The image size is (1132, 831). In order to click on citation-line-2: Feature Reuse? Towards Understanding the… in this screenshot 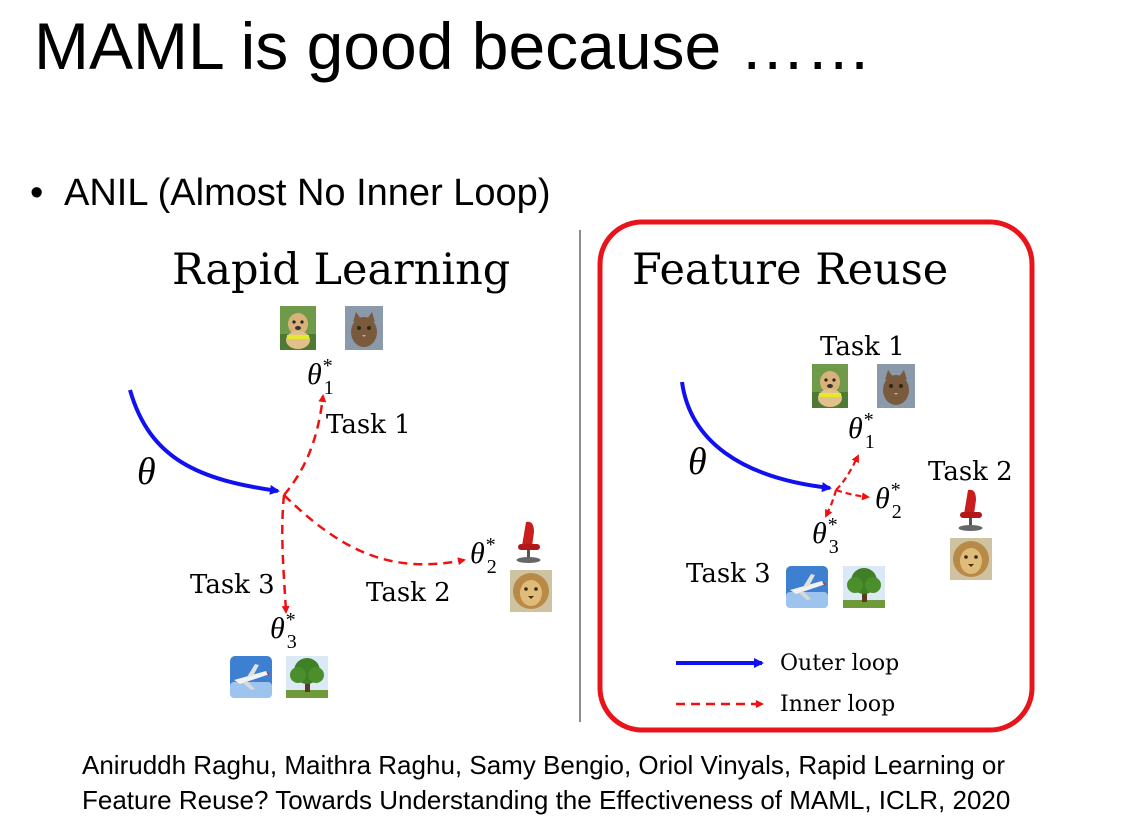, I will do `click(546, 800)`.